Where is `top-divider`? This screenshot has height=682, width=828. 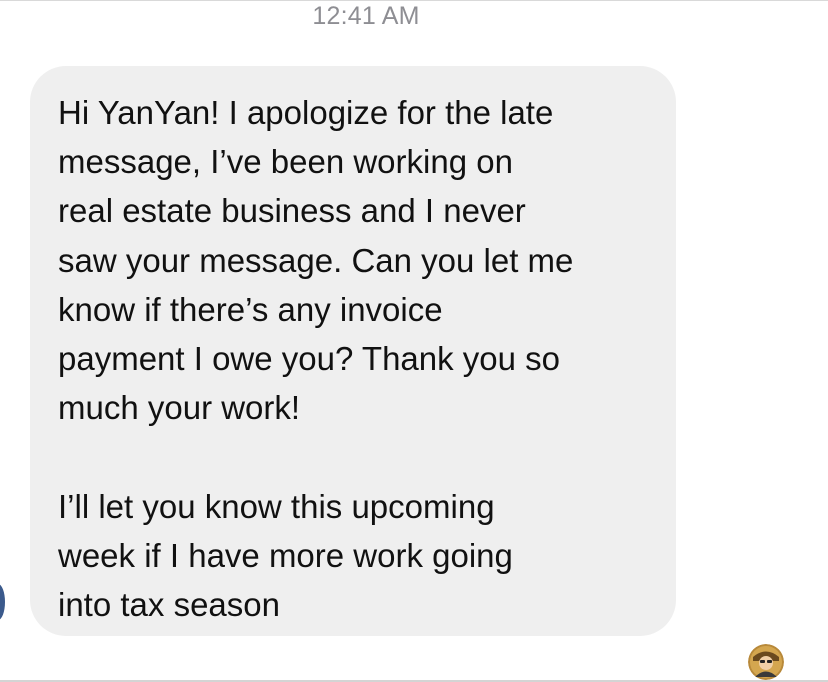 top-divider is located at coordinates (414, 0).